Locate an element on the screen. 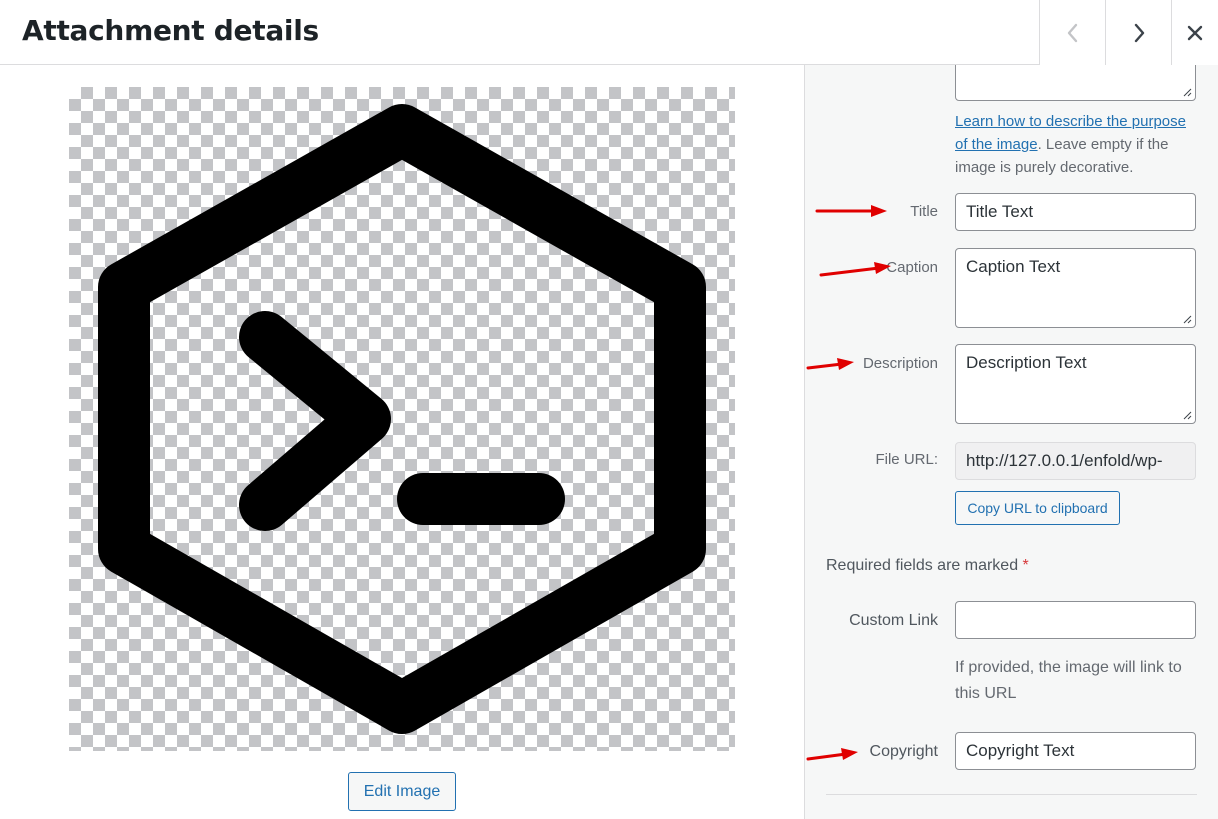 The width and height of the screenshot is (1218, 819). copyright-field-value: Copyright Text is located at coordinates (1020, 750).